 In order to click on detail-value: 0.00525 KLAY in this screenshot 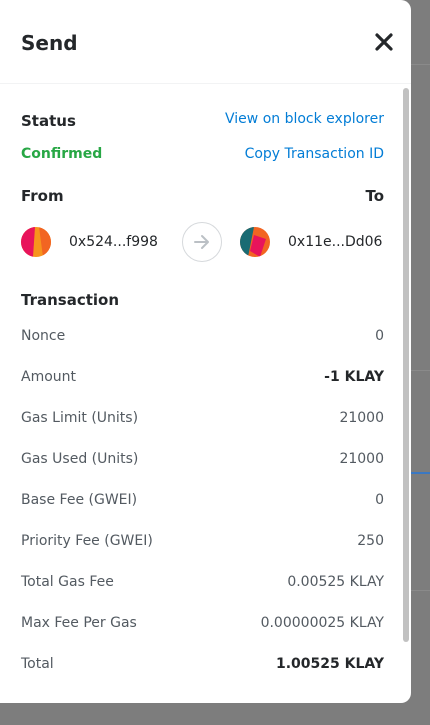, I will do `click(335, 582)`.